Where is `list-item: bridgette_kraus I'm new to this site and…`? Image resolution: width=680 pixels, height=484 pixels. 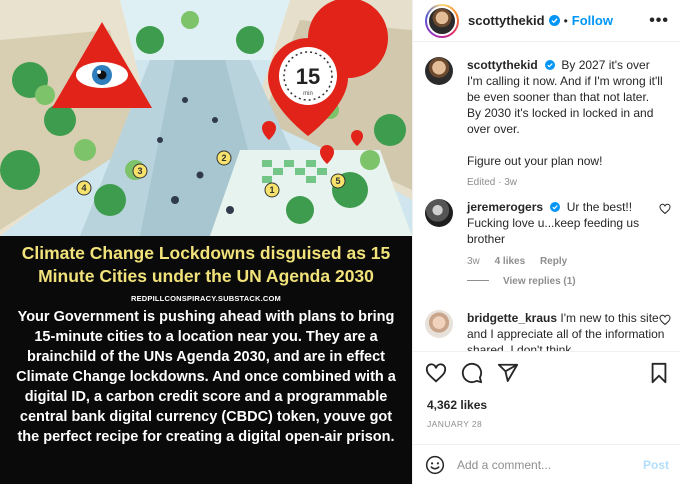
list-item: bridgette_kraus I'm new to this site and… is located at coordinates (548, 330).